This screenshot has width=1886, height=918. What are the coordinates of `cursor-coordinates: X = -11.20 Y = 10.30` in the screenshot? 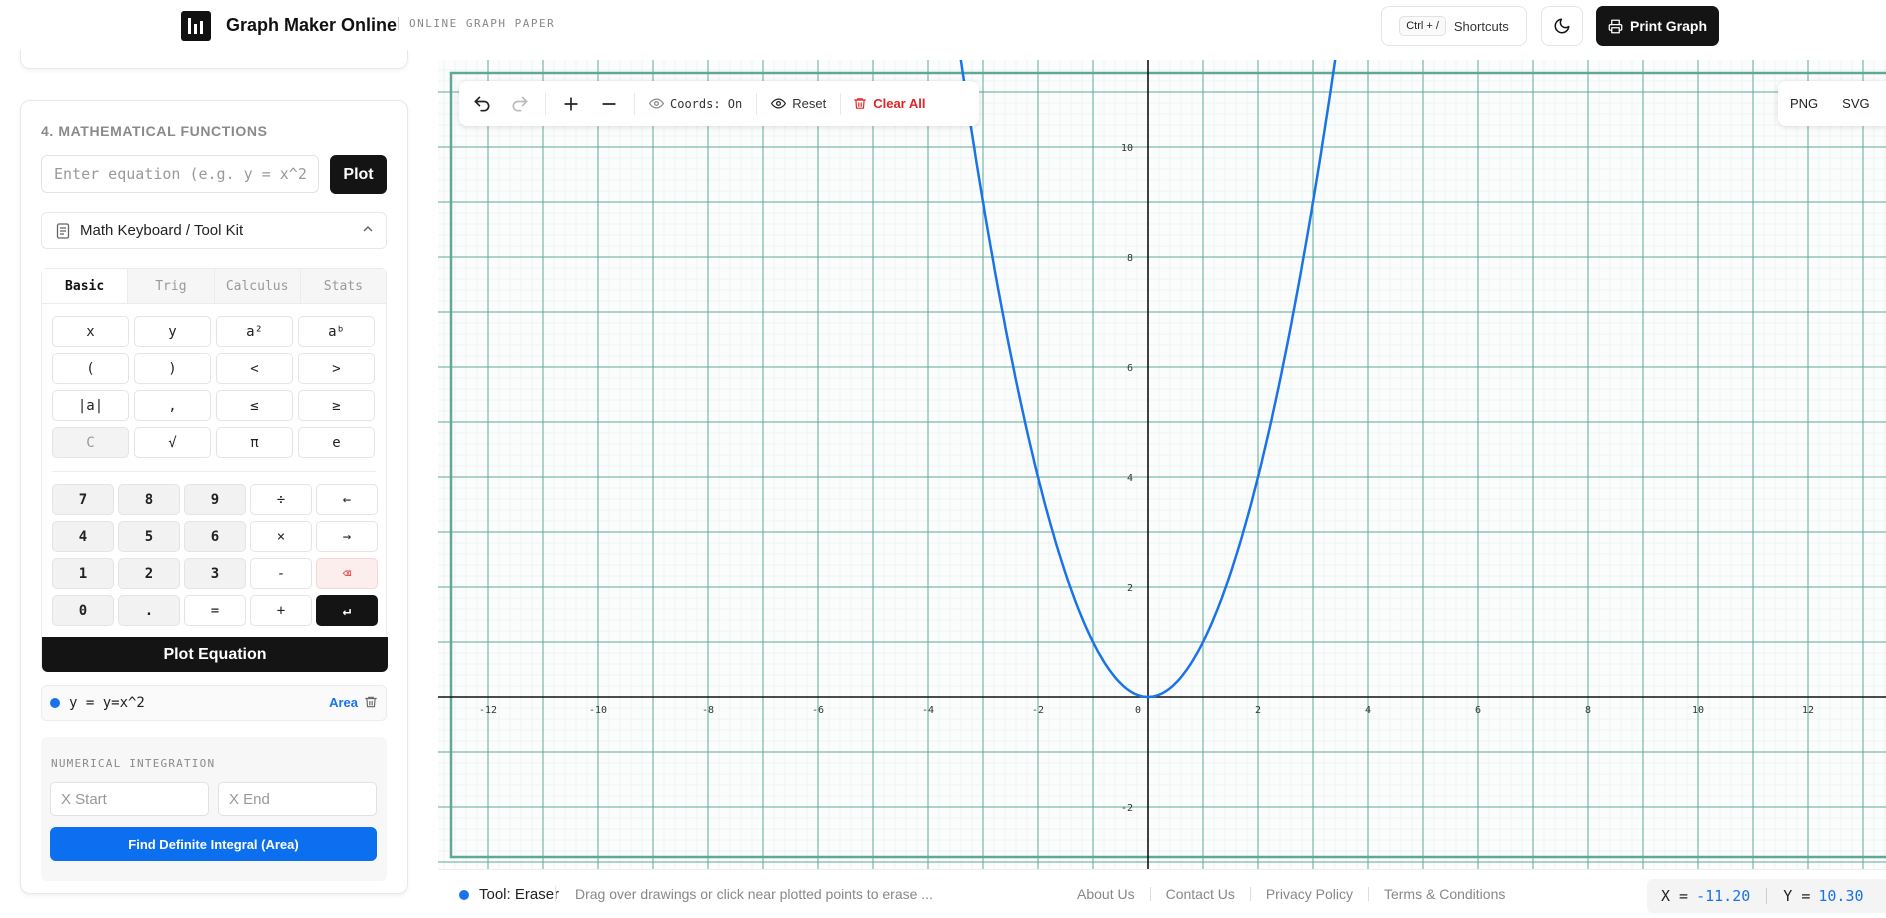 It's located at (1766, 896).